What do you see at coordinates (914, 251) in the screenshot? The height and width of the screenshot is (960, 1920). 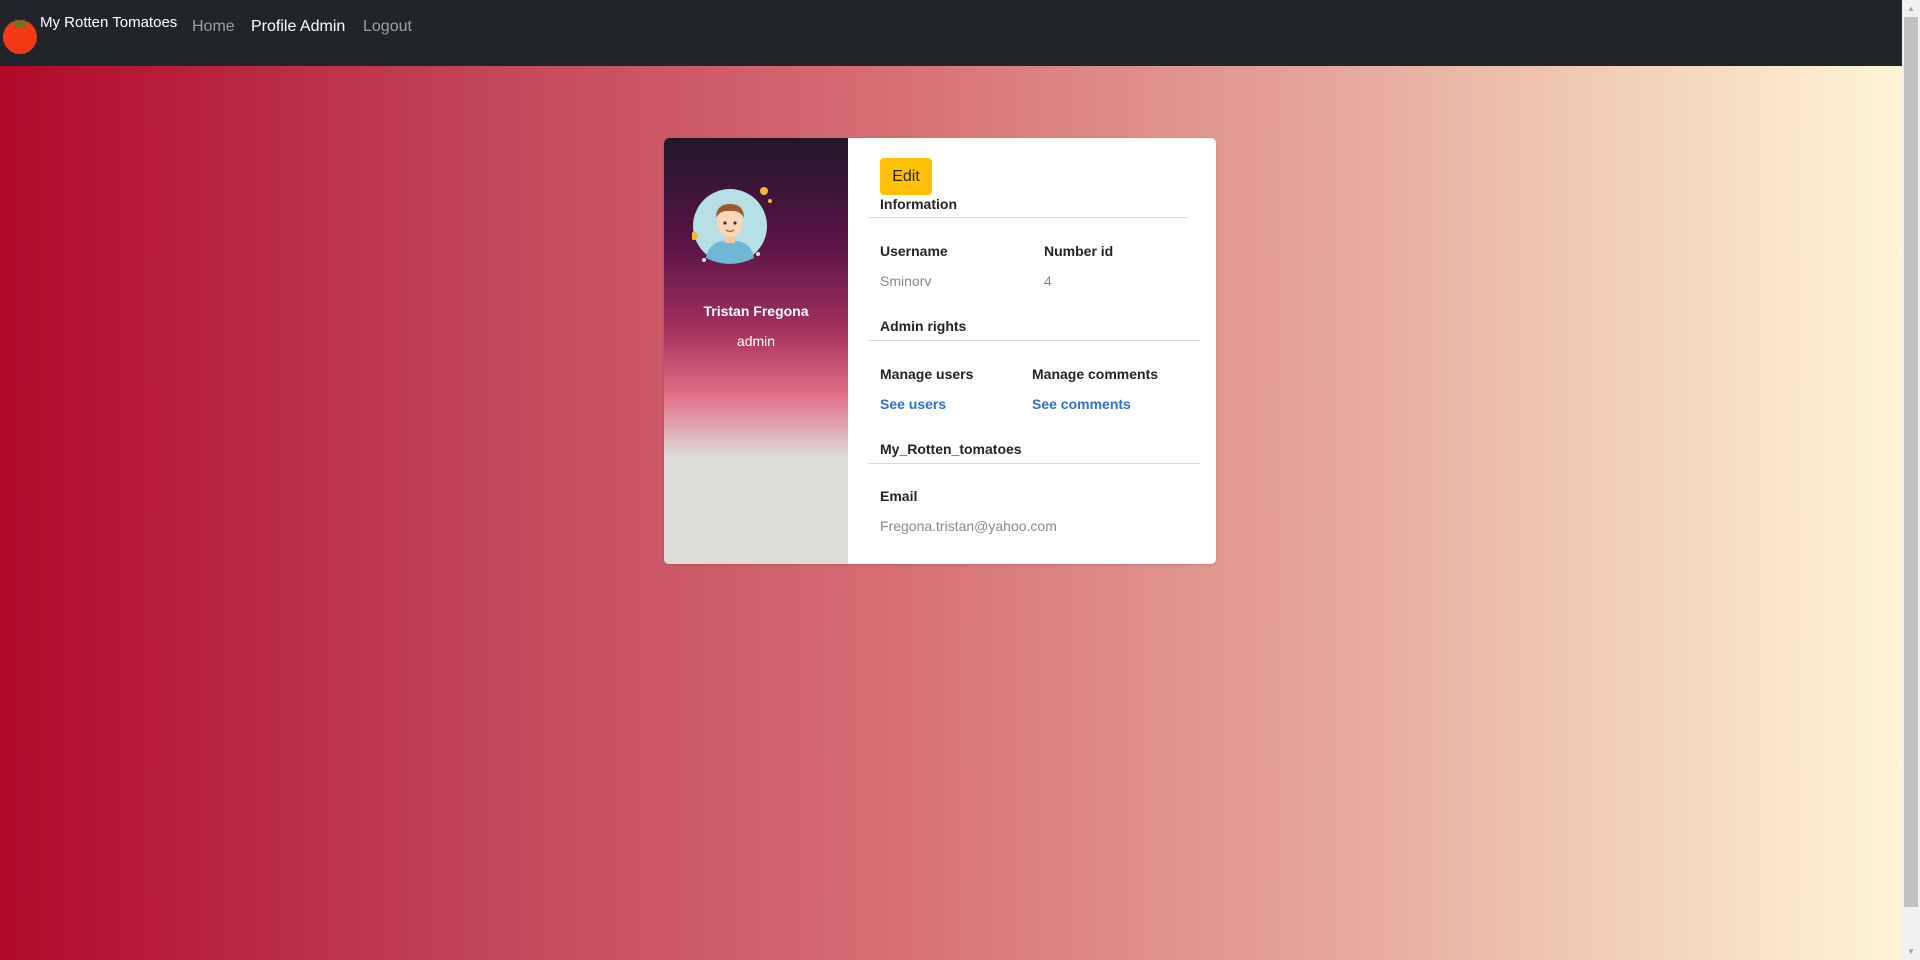 I see `username-label: Username` at bounding box center [914, 251].